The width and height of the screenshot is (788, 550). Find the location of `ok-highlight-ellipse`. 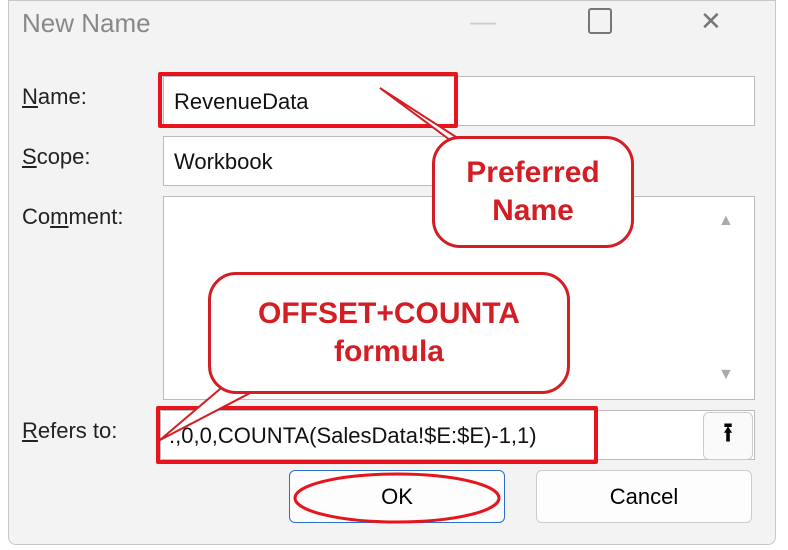

ok-highlight-ellipse is located at coordinates (397, 498).